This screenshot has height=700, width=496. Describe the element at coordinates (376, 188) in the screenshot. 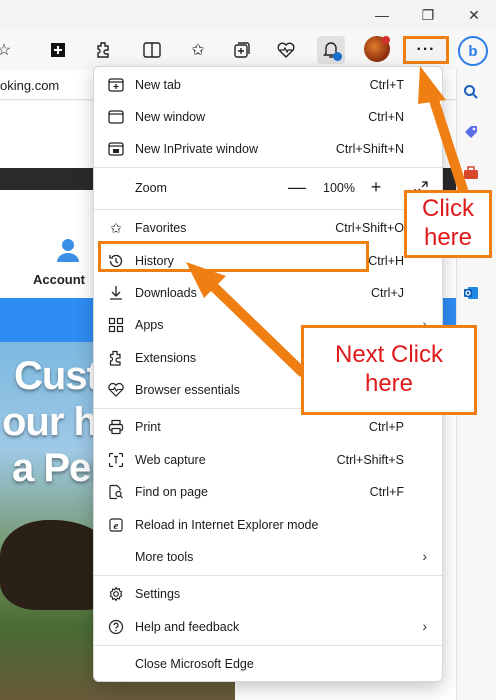

I see `zoom-in-button: +` at that location.